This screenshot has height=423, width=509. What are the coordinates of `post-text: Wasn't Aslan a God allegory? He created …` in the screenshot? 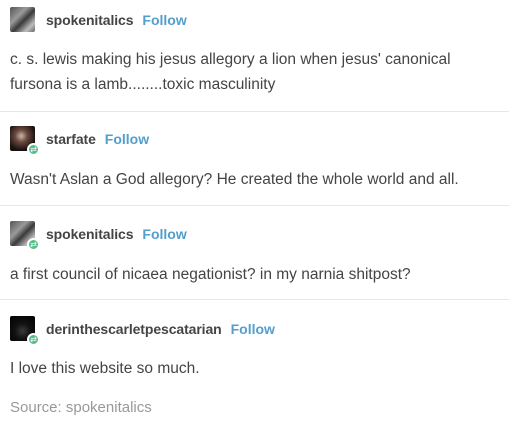 It's located at (234, 179).